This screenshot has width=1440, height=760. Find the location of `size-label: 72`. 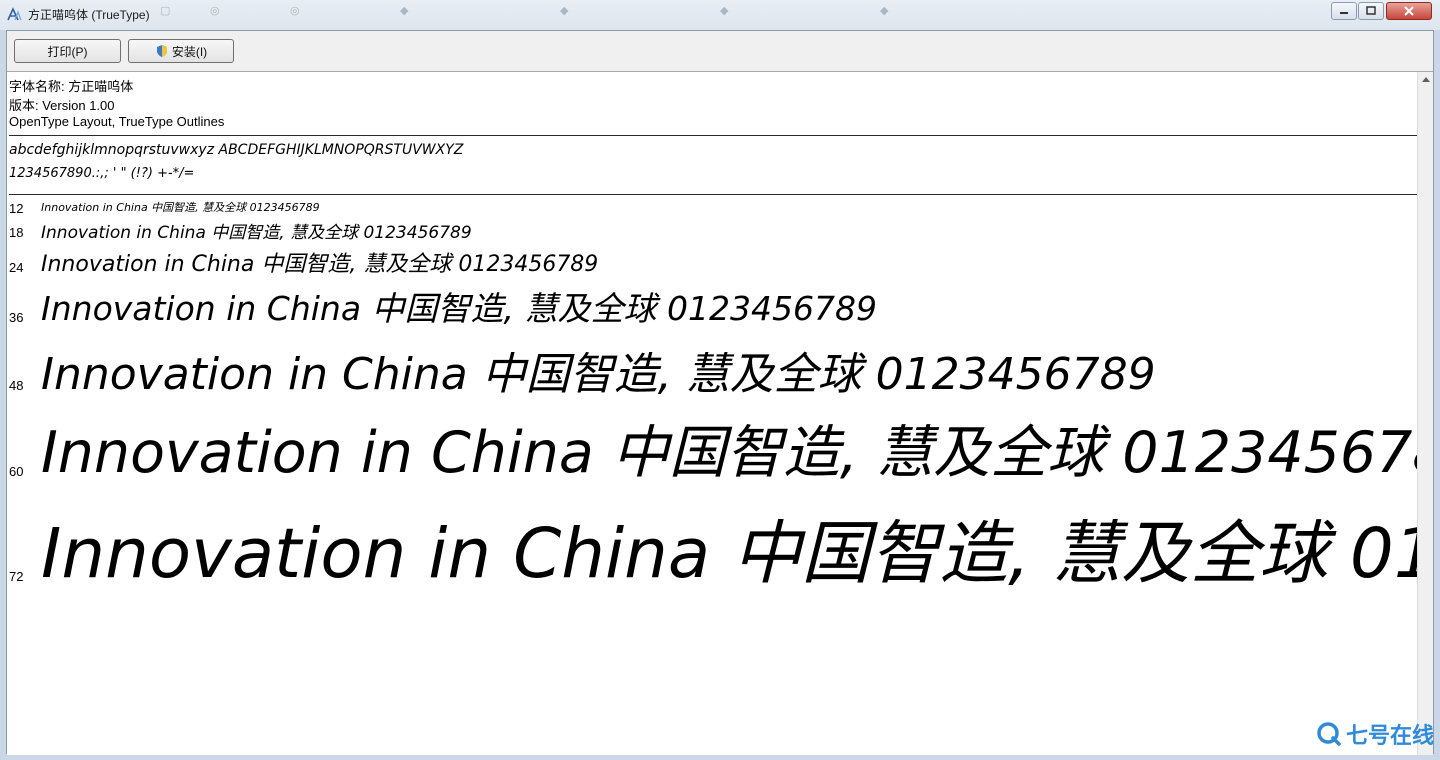

size-label: 72 is located at coordinates (16, 576).